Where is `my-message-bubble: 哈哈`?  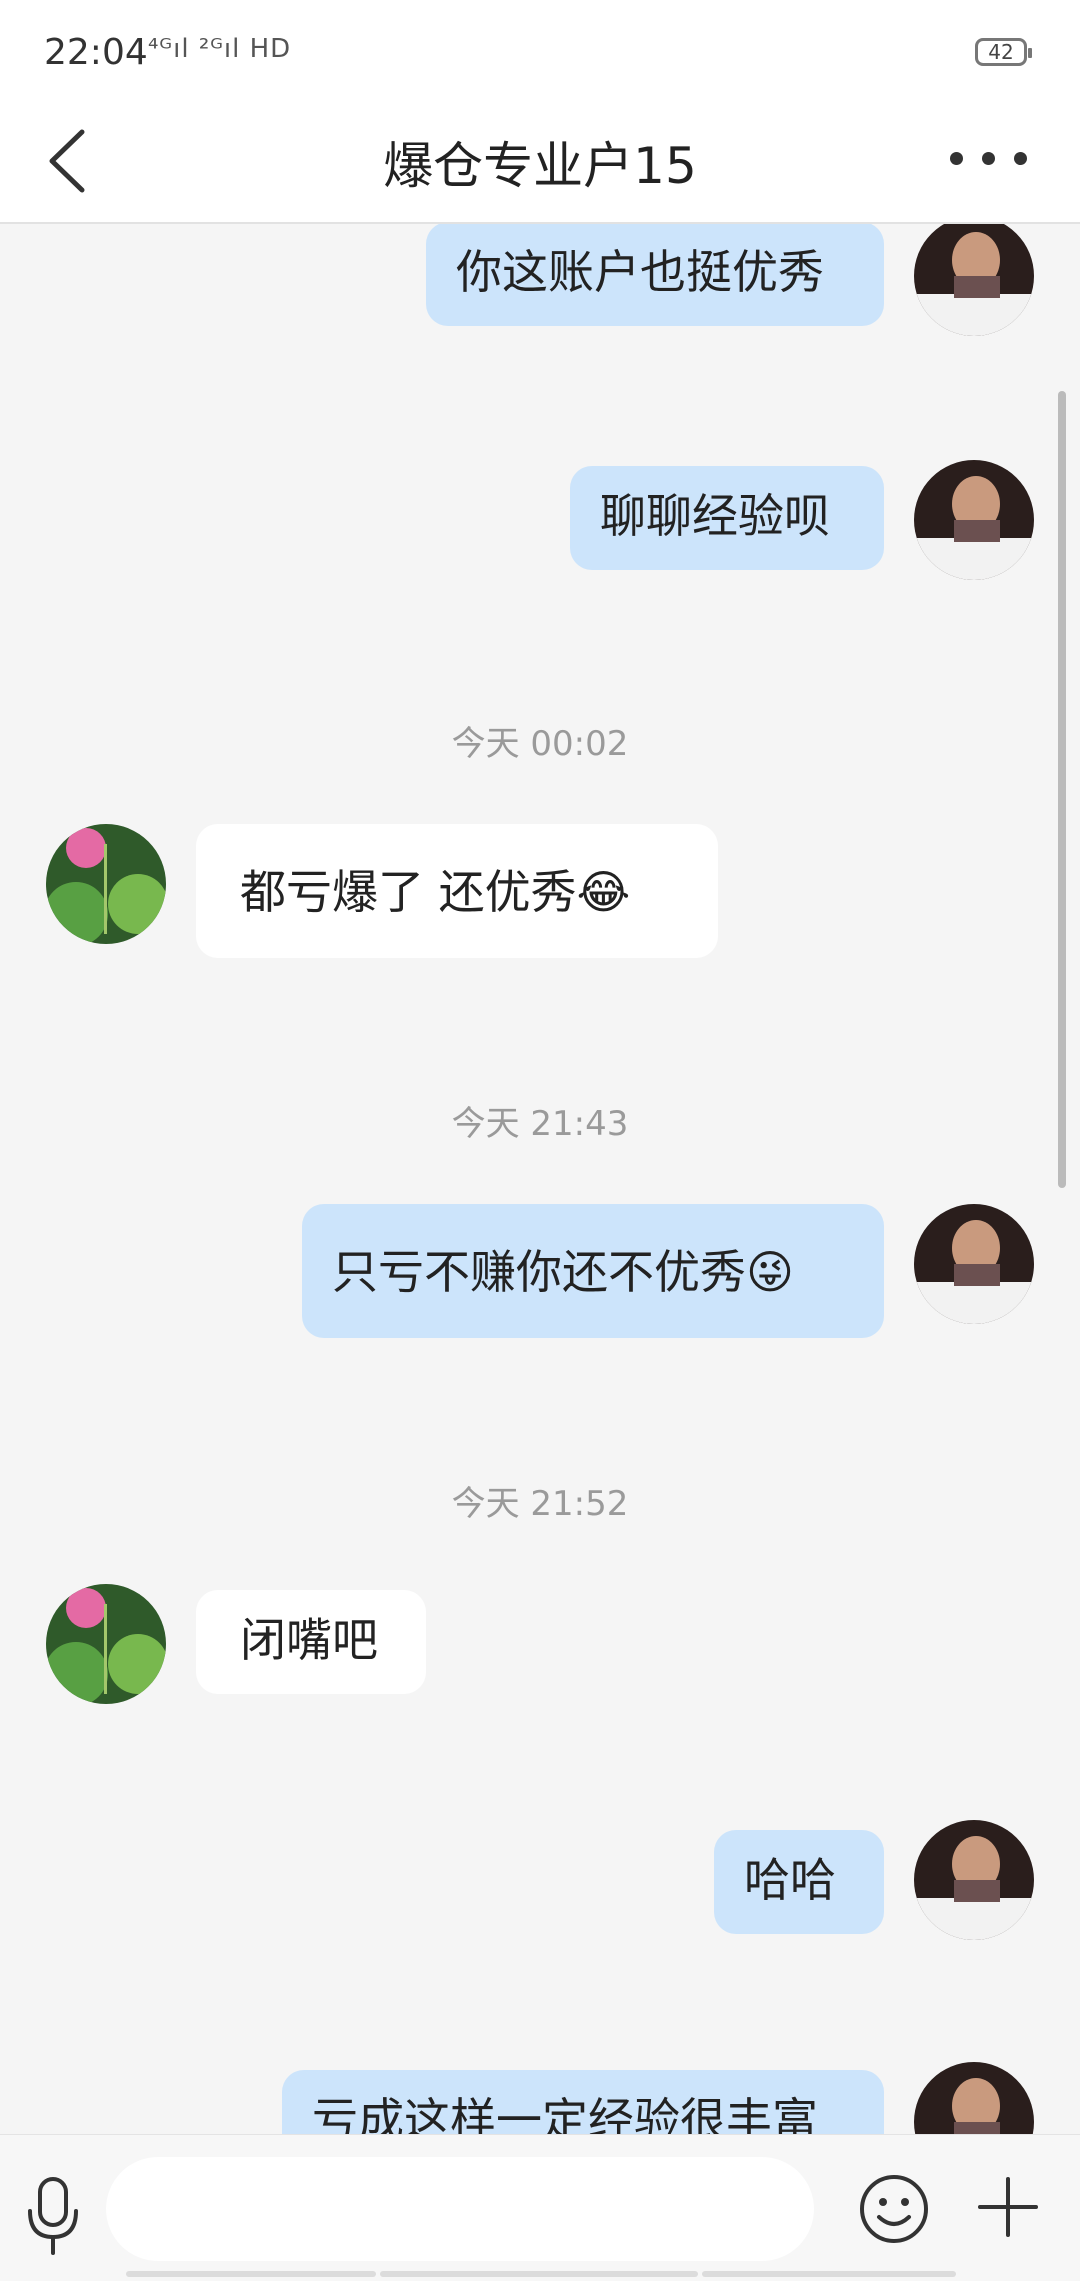 my-message-bubble: 哈哈 is located at coordinates (799, 1882).